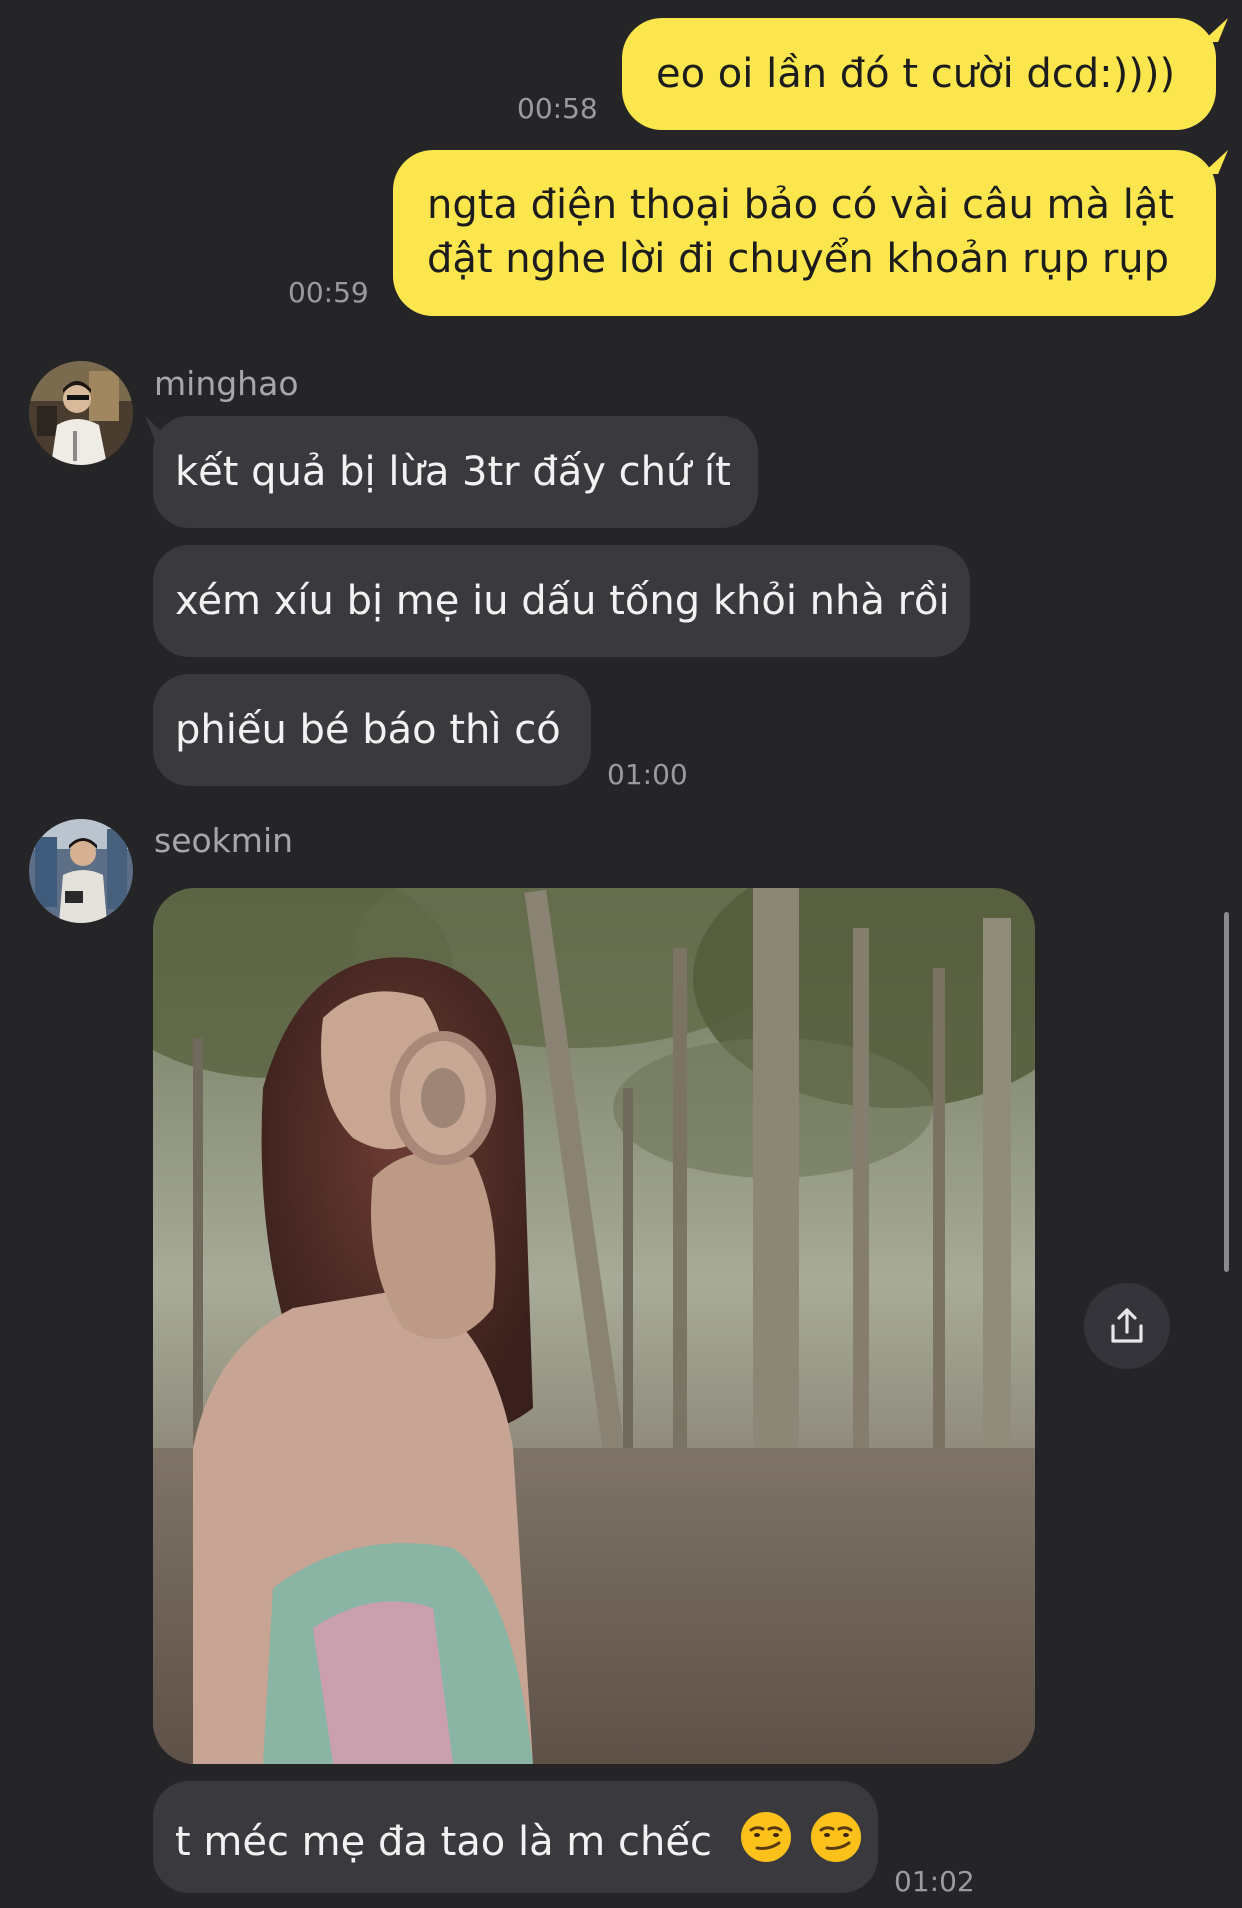 The image size is (1242, 1908). I want to click on message-text: xém xíu bị mẹ iu dấu tống khỏi nhà rồi, so click(562, 601).